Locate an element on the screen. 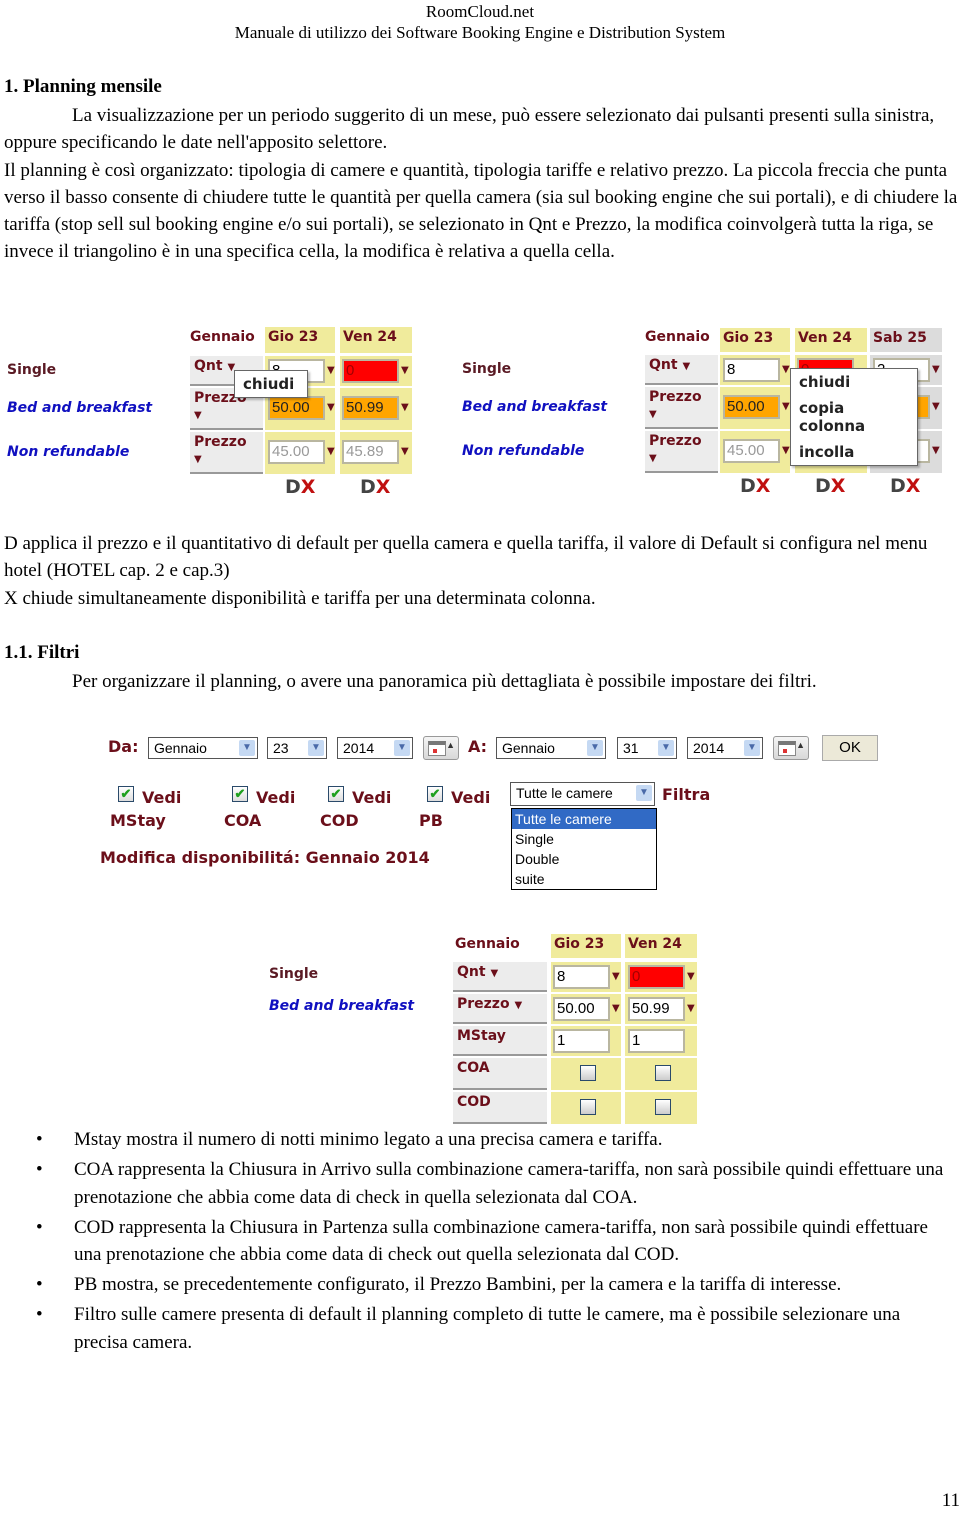  to-label: A: is located at coordinates (478, 746).